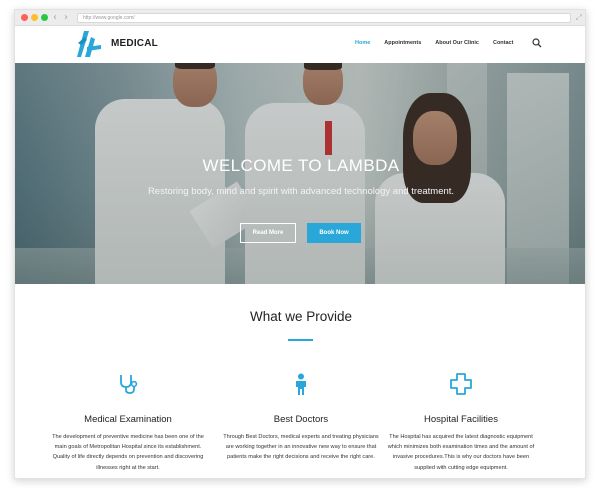  I want to click on feature-title: Best Doctors, so click(301, 419).